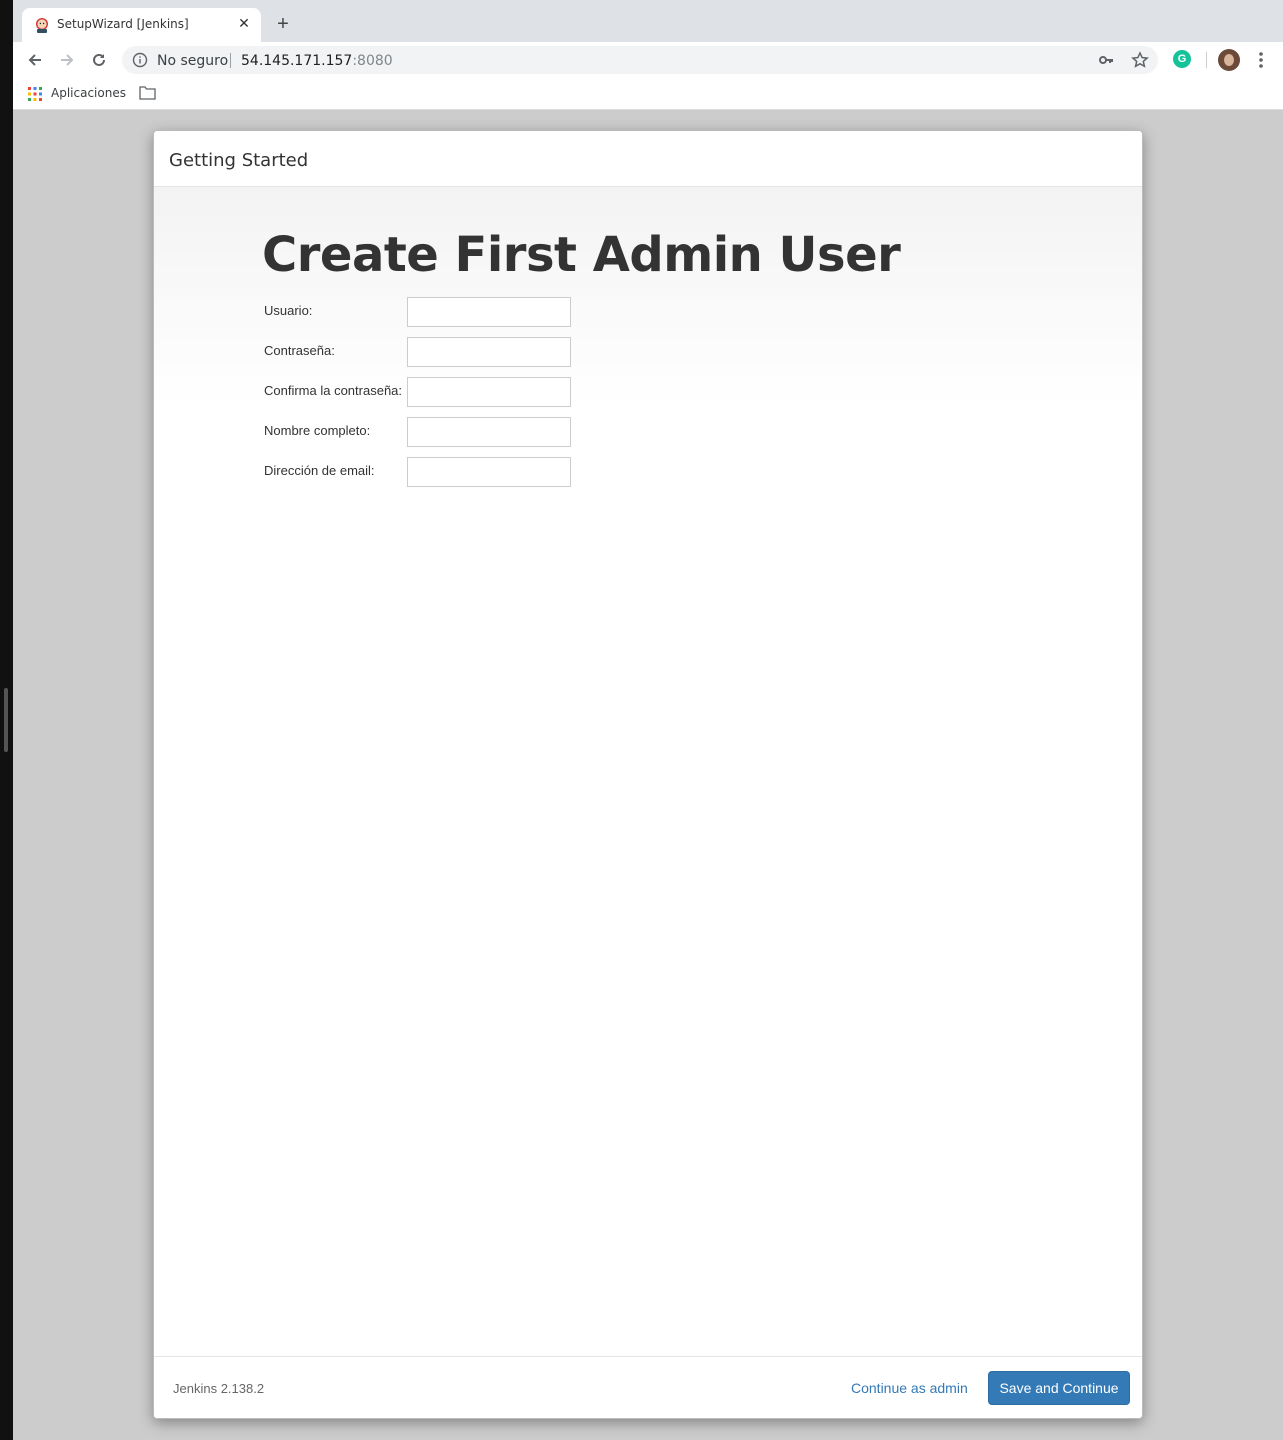 Image resolution: width=1283 pixels, height=1440 pixels. I want to click on url-text: 54.145.171.157:8080, so click(317, 61).